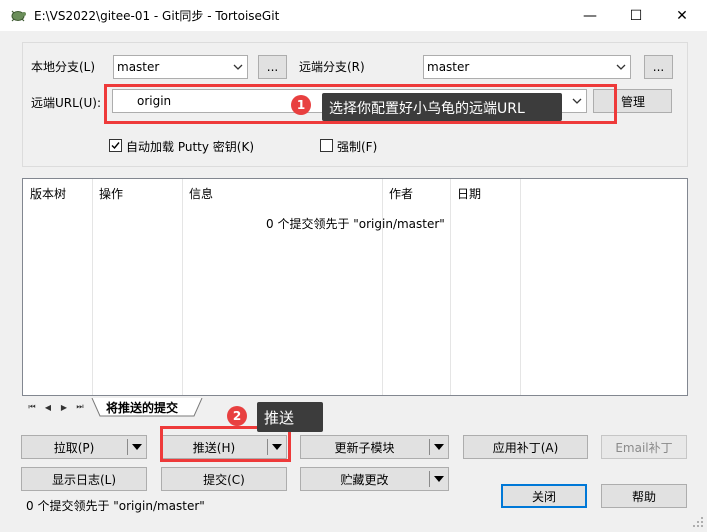 This screenshot has height=532, width=707. What do you see at coordinates (74, 447) in the screenshot?
I see `pull-button: 拉取(P)` at bounding box center [74, 447].